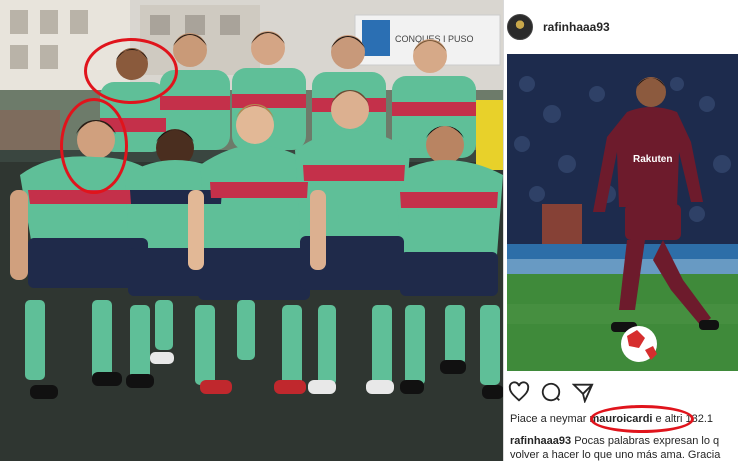 The width and height of the screenshot is (738, 461). I want to click on post-username: rafinhaaa93, so click(576, 27).